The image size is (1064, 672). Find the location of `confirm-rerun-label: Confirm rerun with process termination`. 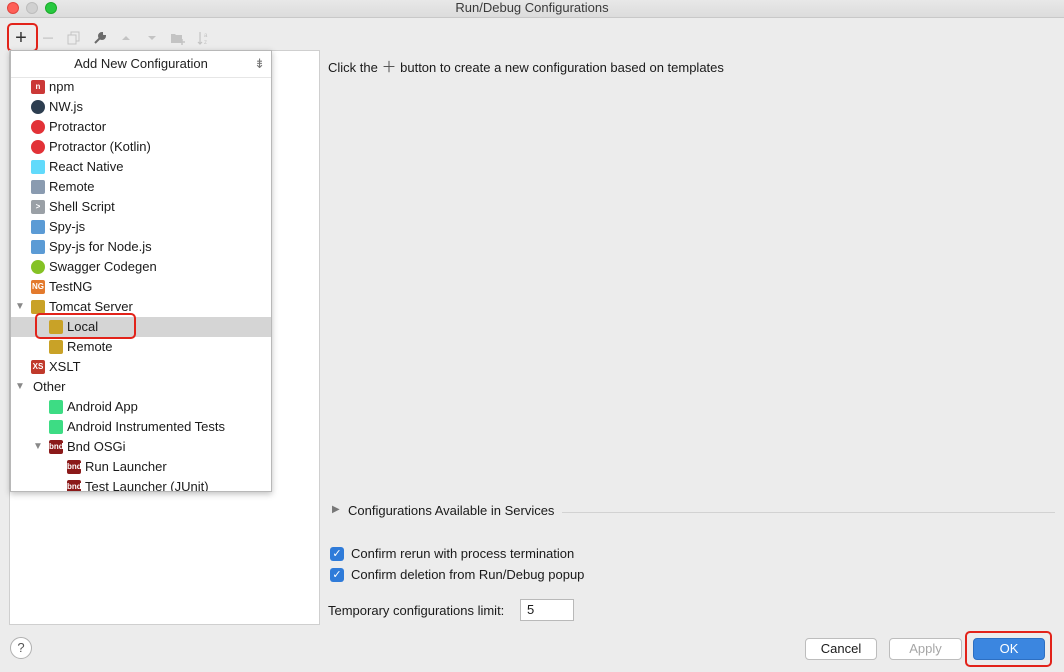

confirm-rerun-label: Confirm rerun with process termination is located at coordinates (463, 553).